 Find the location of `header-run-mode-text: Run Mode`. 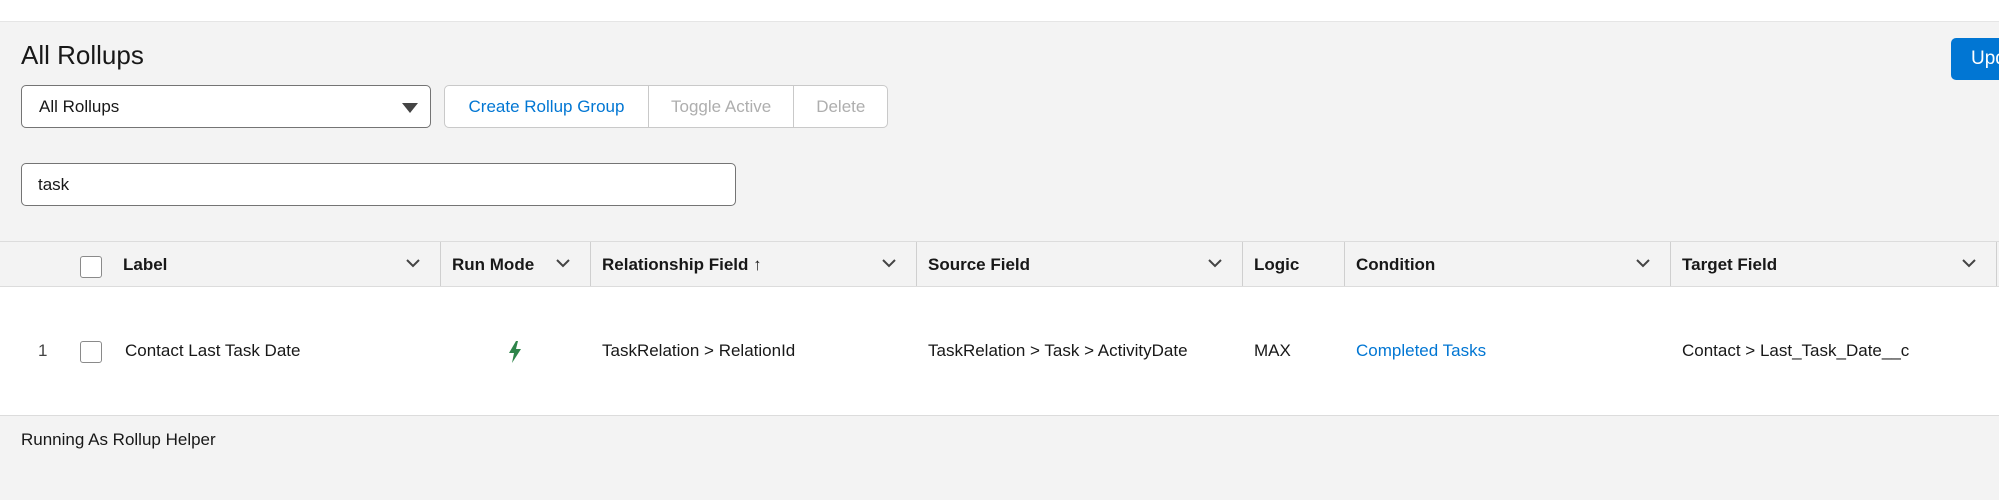

header-run-mode-text: Run Mode is located at coordinates (493, 264).